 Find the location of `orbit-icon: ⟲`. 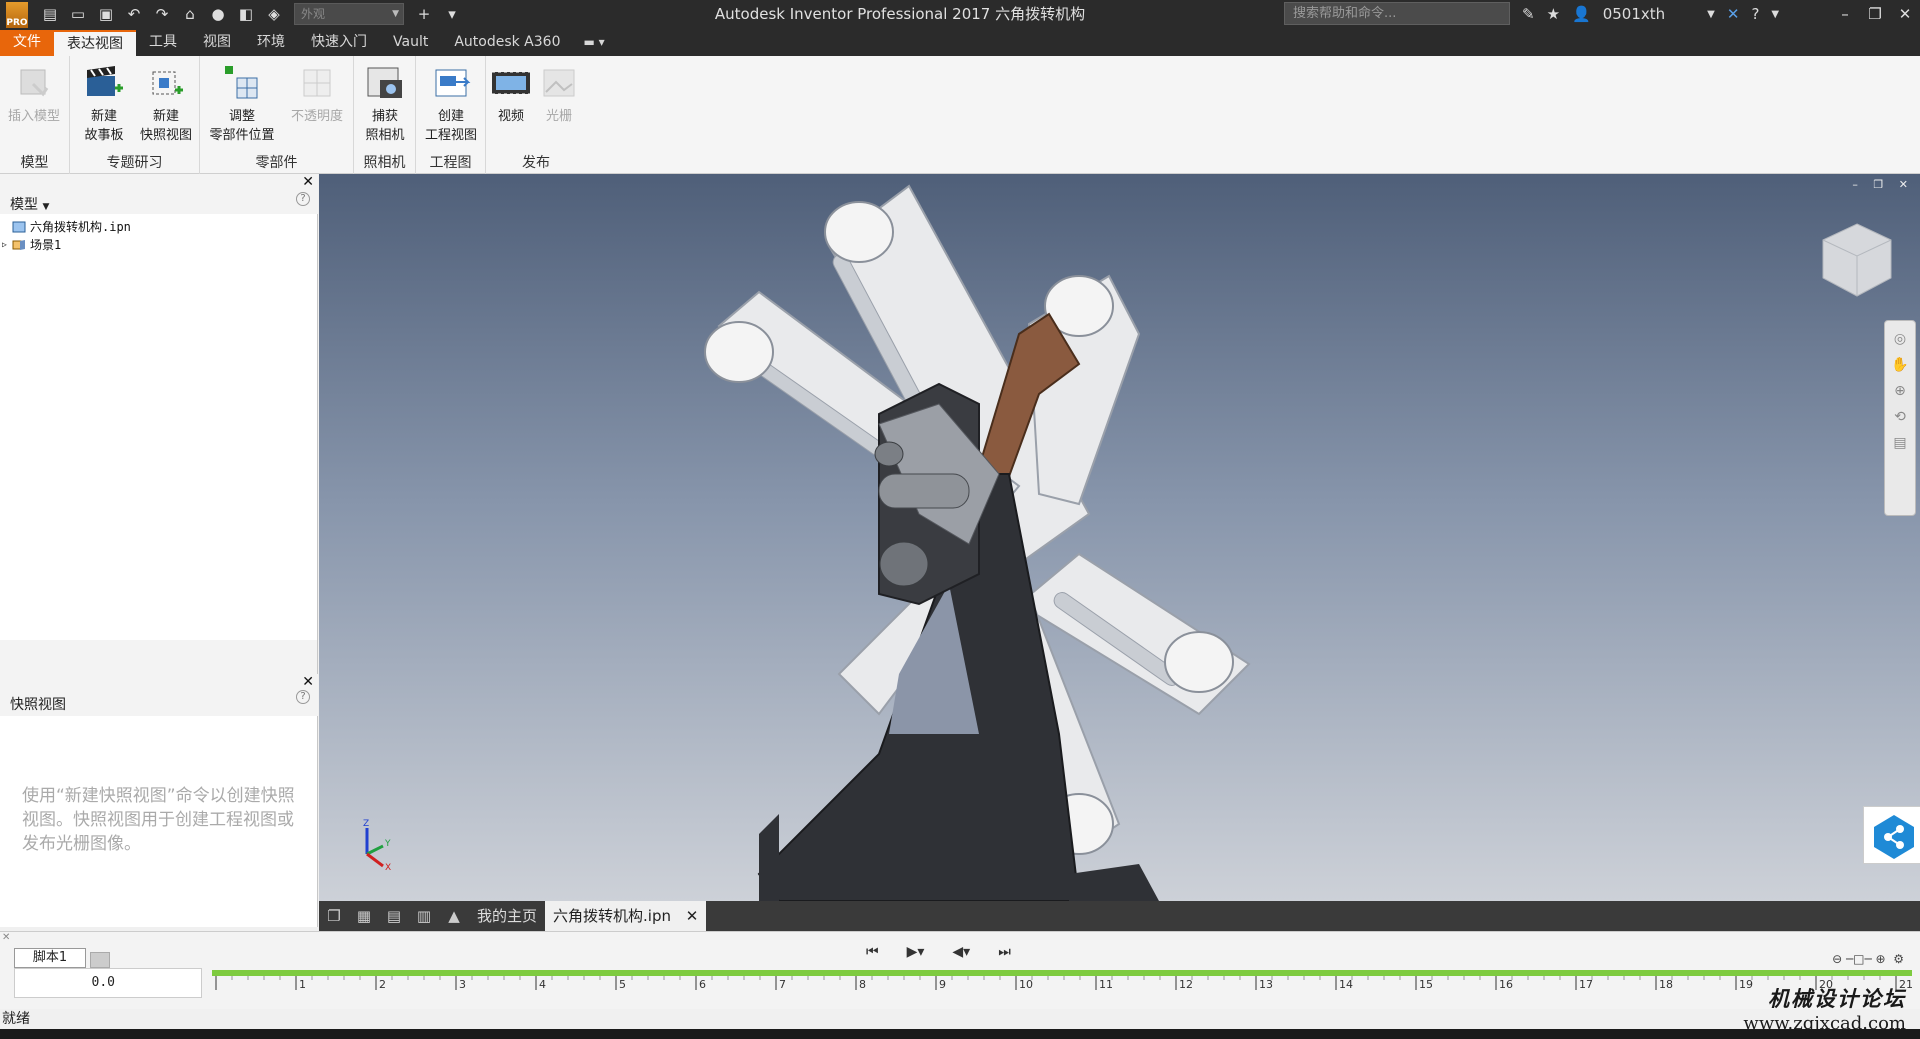

orbit-icon: ⟲ is located at coordinates (1900, 417).